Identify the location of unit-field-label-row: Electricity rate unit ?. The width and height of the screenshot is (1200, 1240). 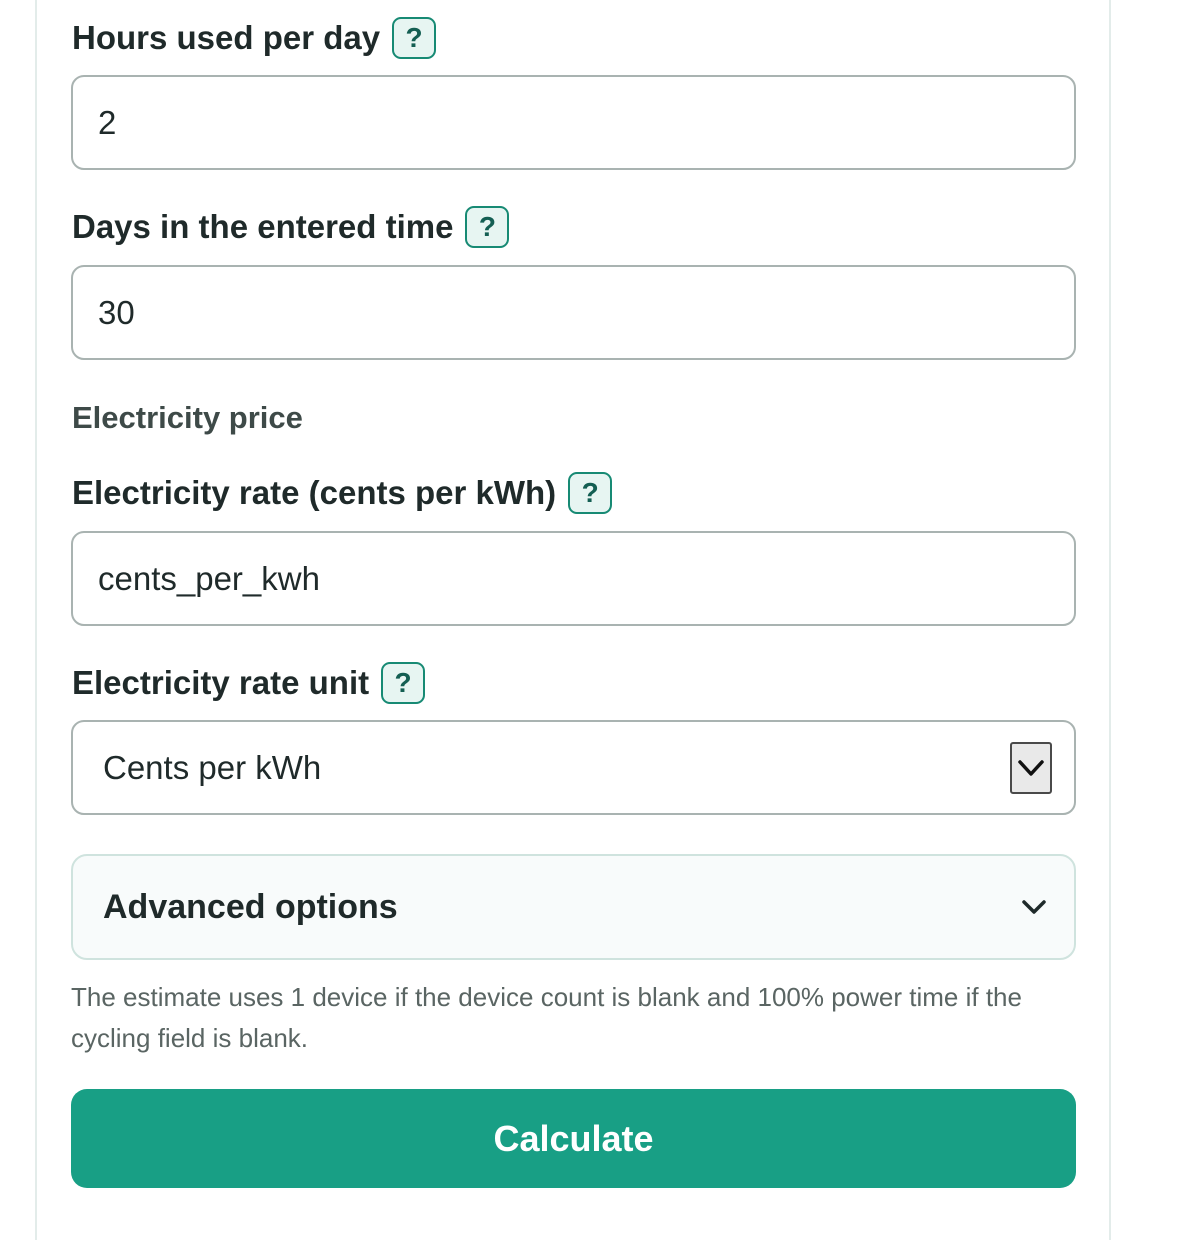
(249, 683).